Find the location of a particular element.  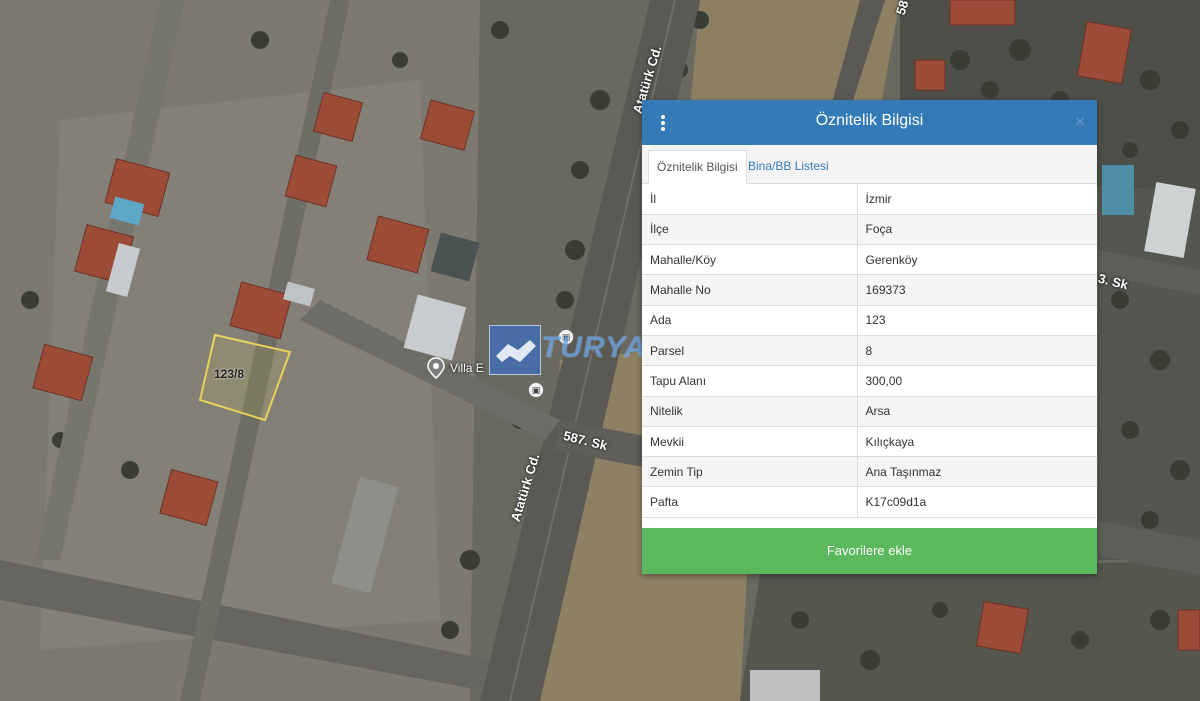

table-row: Tapu Alanı 300,00 is located at coordinates (869, 381).